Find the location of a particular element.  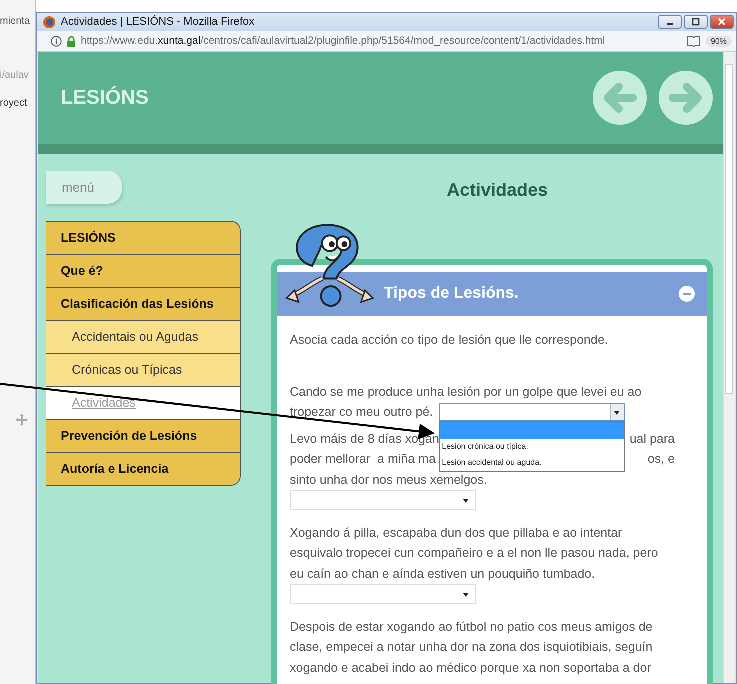

question-text: tropezar co meu outro pé. is located at coordinates (362, 412).